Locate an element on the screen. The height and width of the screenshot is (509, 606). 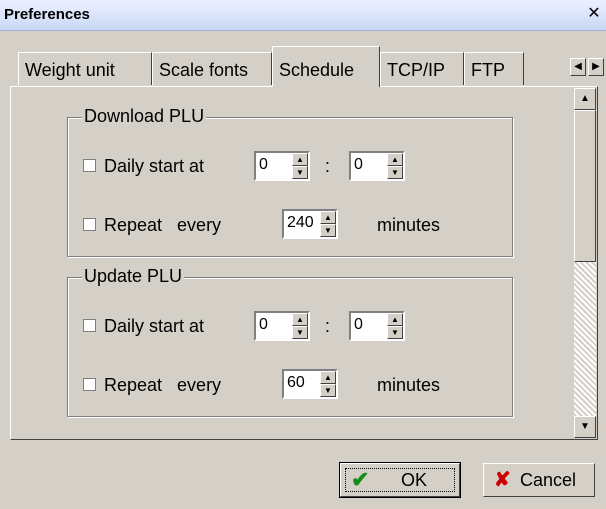
cancel-button: ✘ Cancel is located at coordinates (539, 480).